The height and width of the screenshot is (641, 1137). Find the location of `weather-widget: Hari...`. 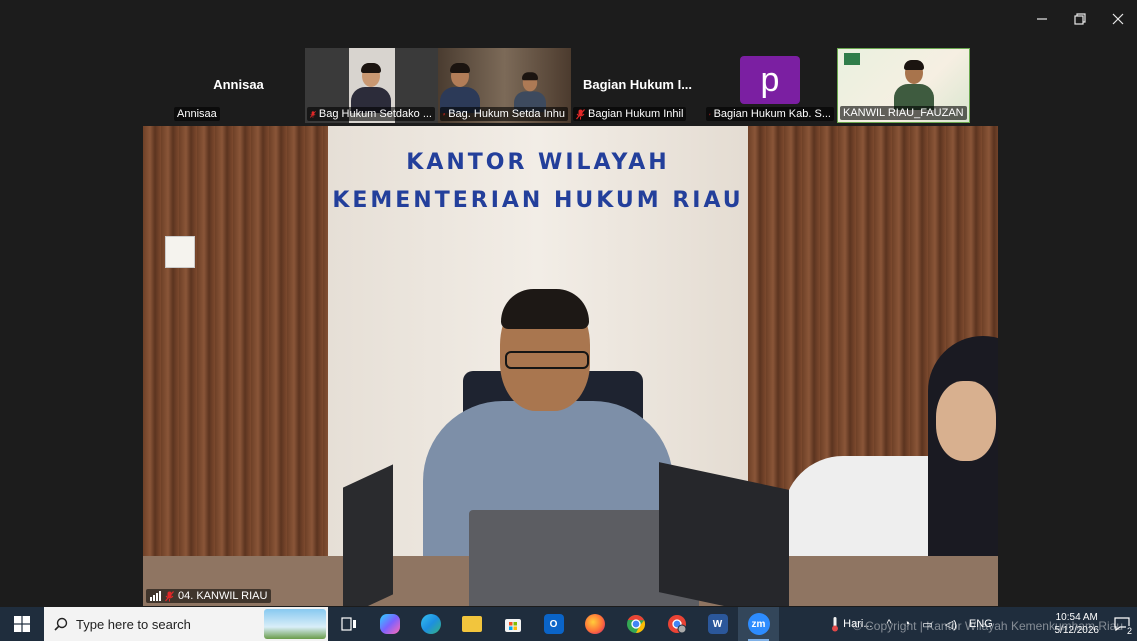

weather-widget: Hari... is located at coordinates (851, 624).